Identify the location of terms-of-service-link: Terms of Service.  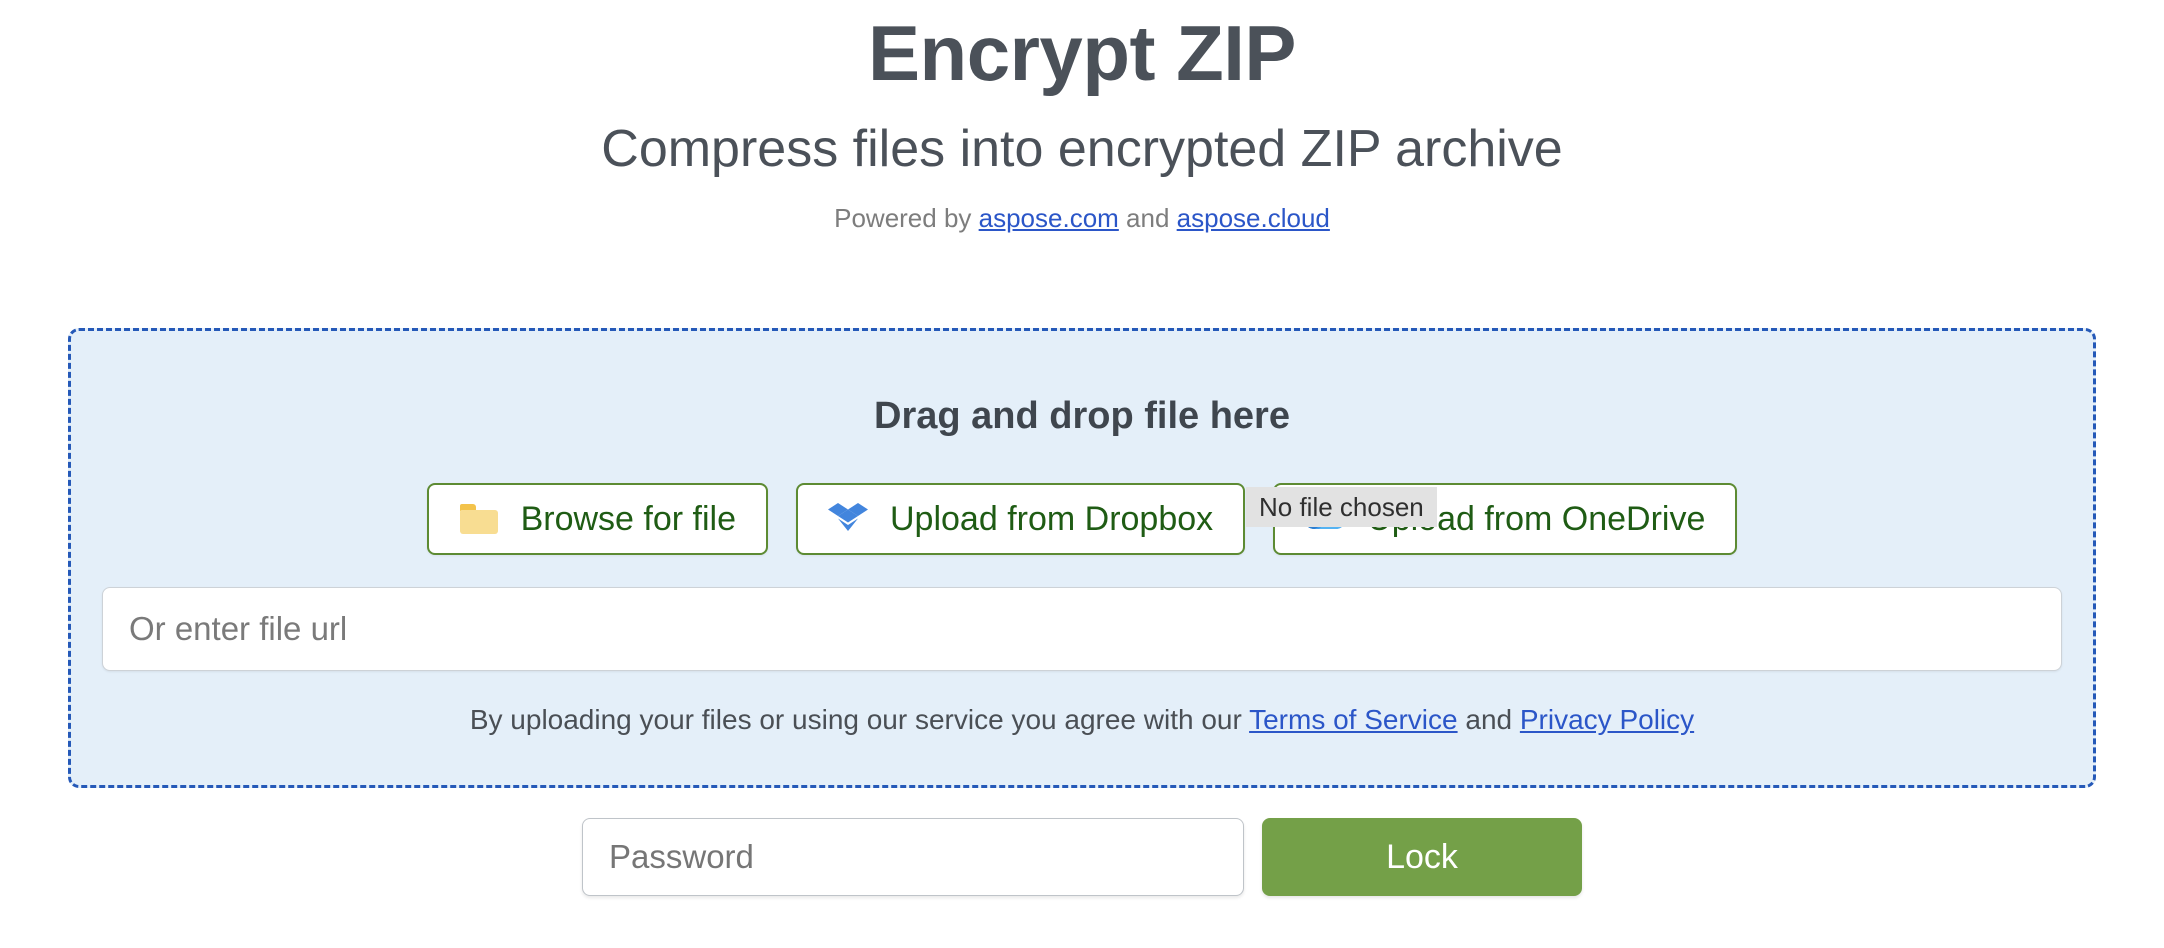
(1353, 719).